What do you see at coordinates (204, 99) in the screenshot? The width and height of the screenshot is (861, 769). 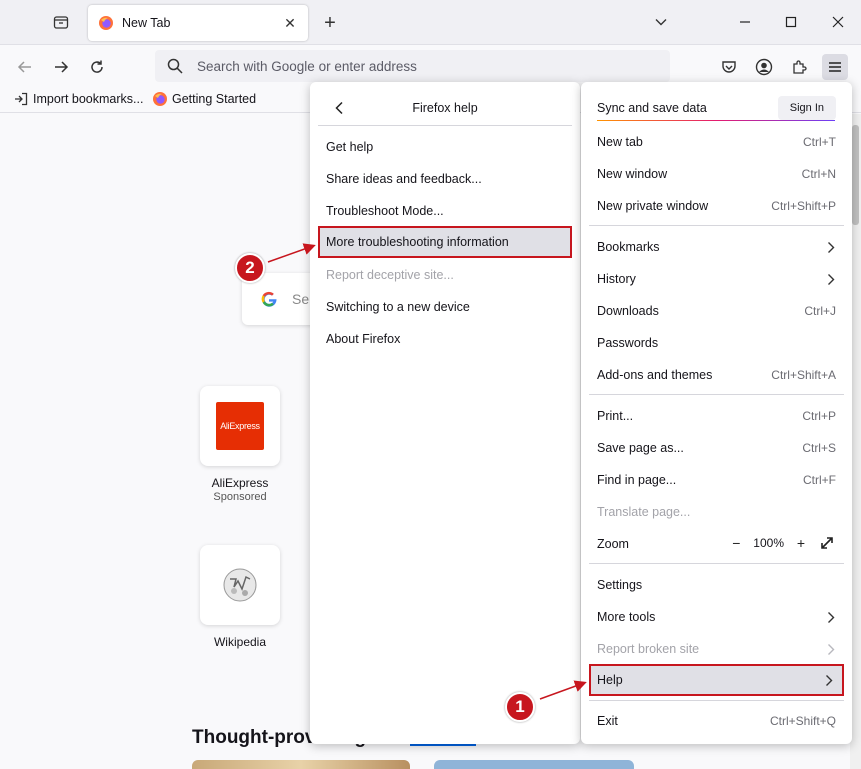 I see `bookmark-getting-started: Getting Started` at bounding box center [204, 99].